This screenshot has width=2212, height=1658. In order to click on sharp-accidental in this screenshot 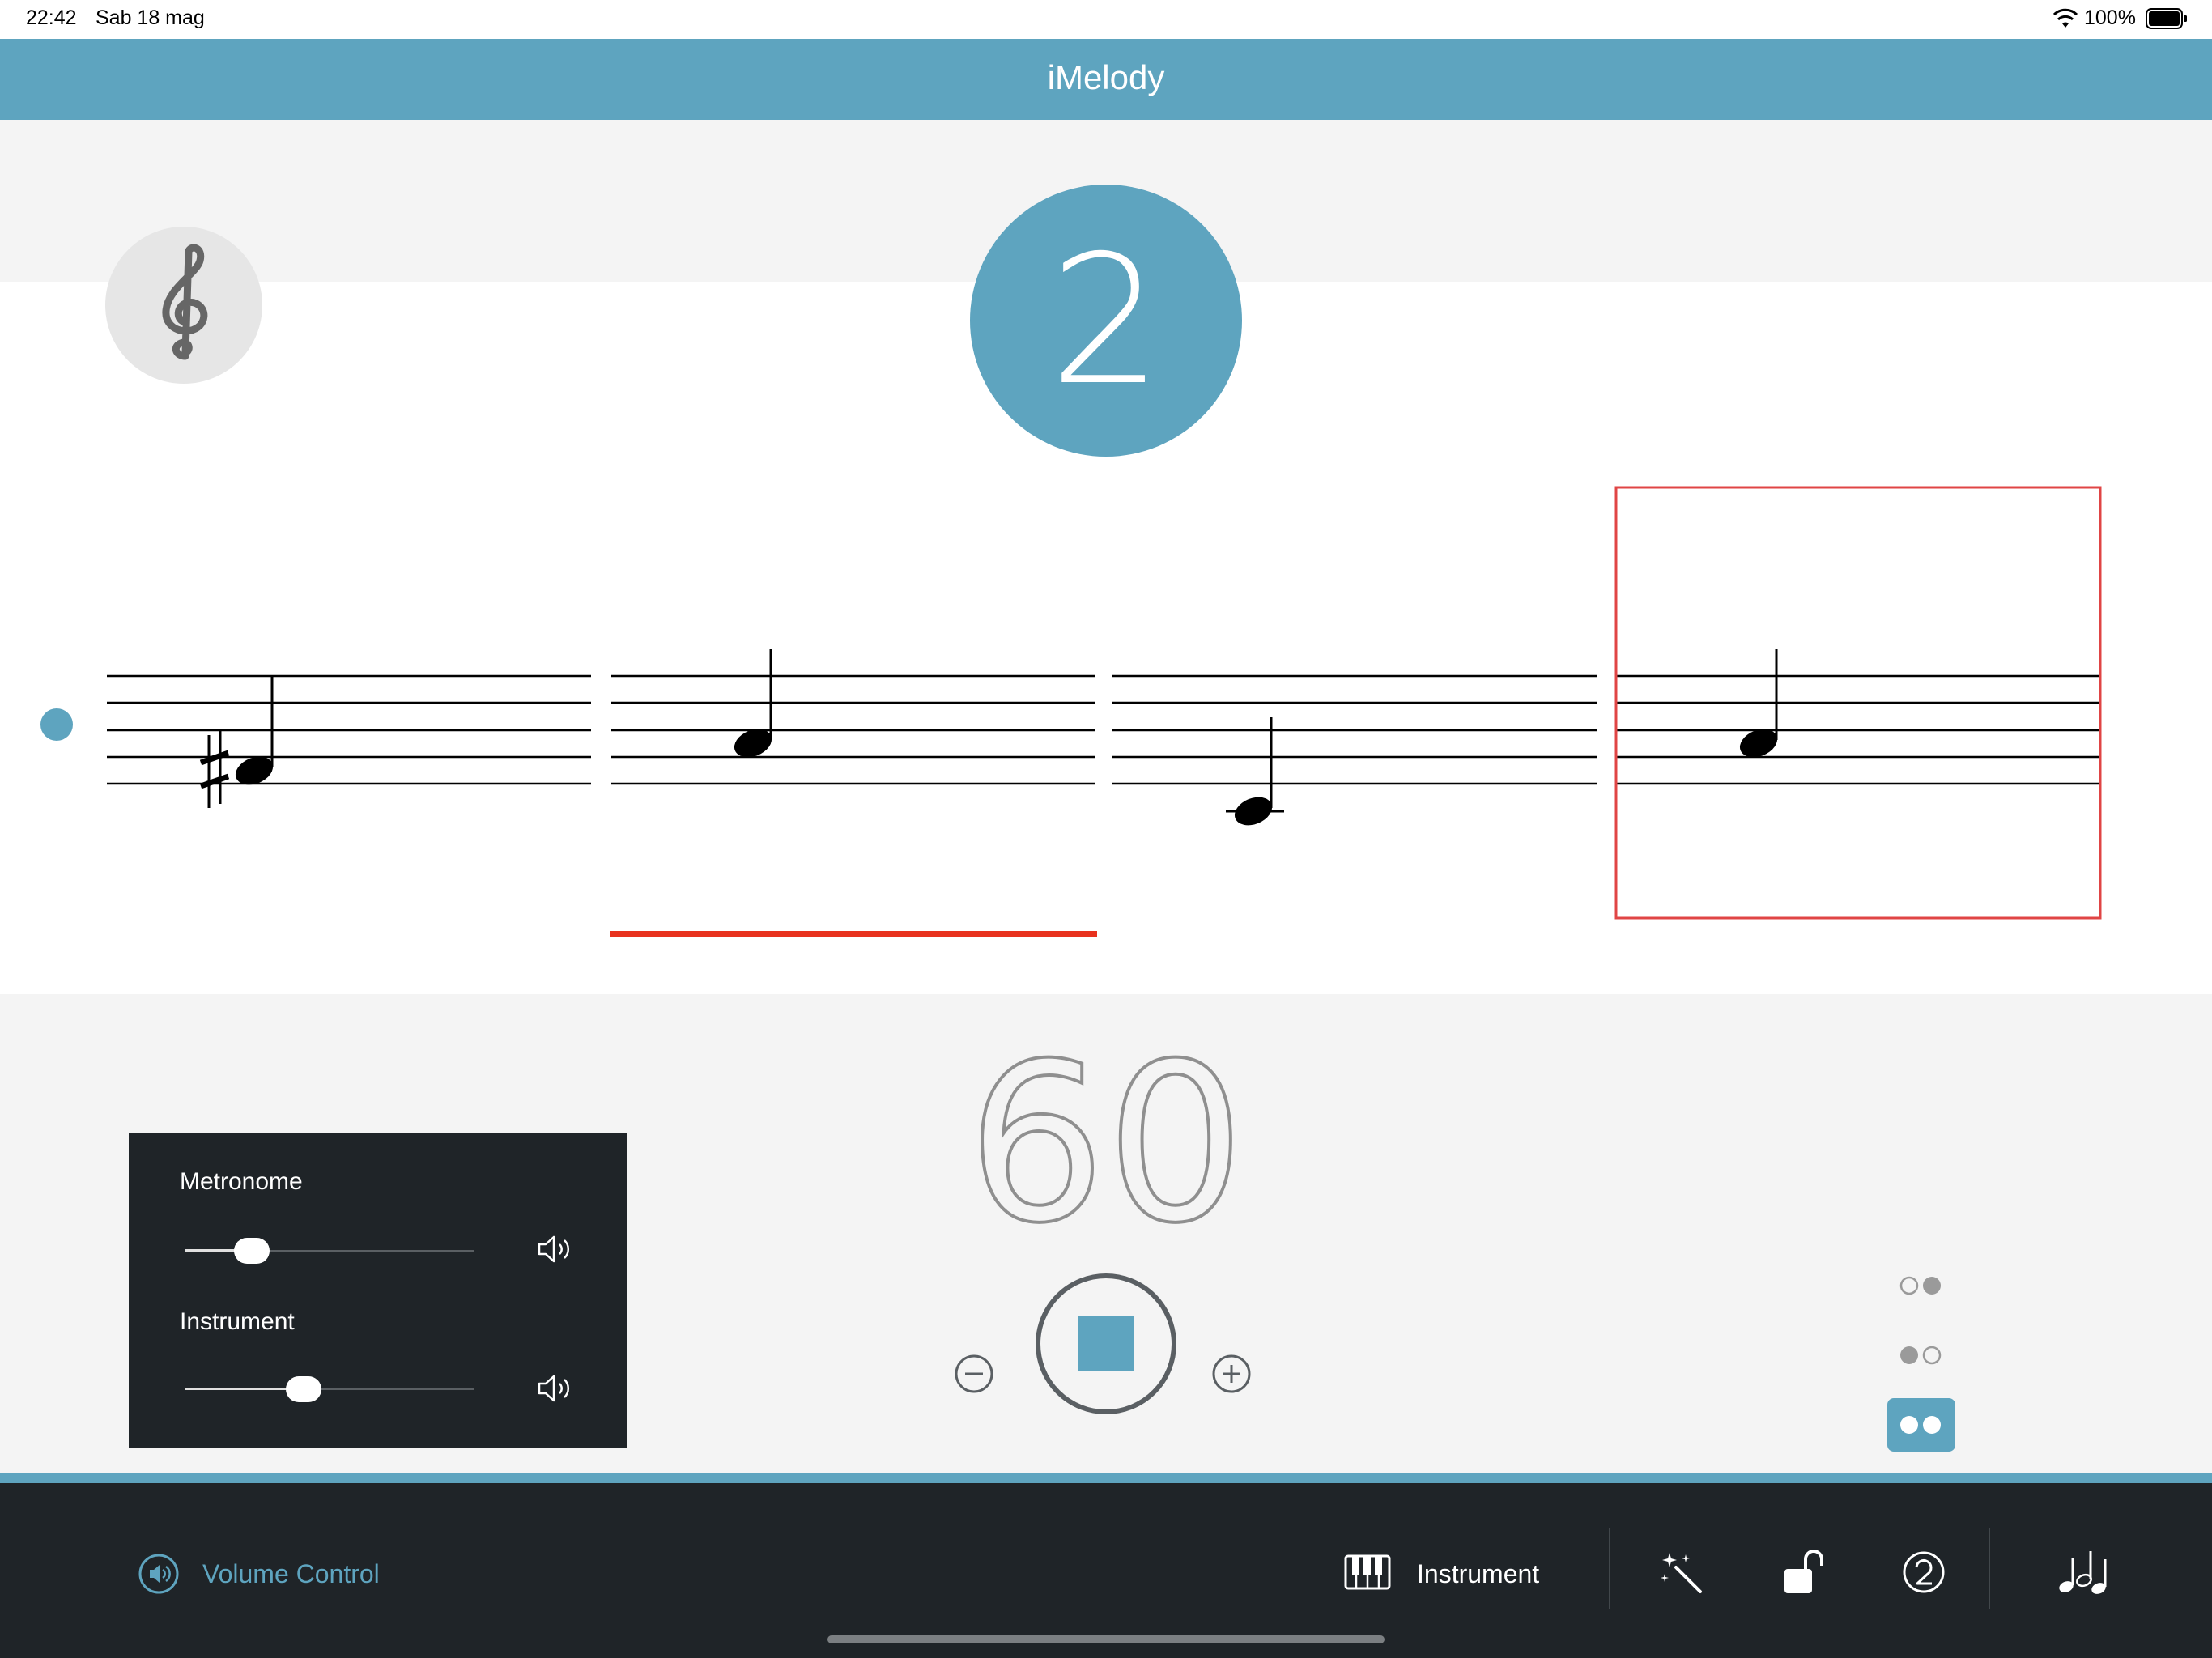, I will do `click(215, 769)`.